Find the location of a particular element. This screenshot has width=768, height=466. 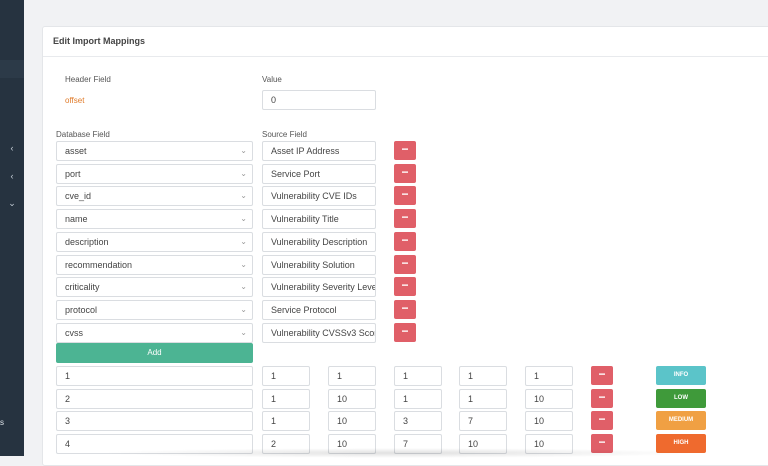

sidebar-collapse-icon-1: ‹ is located at coordinates (12, 148).